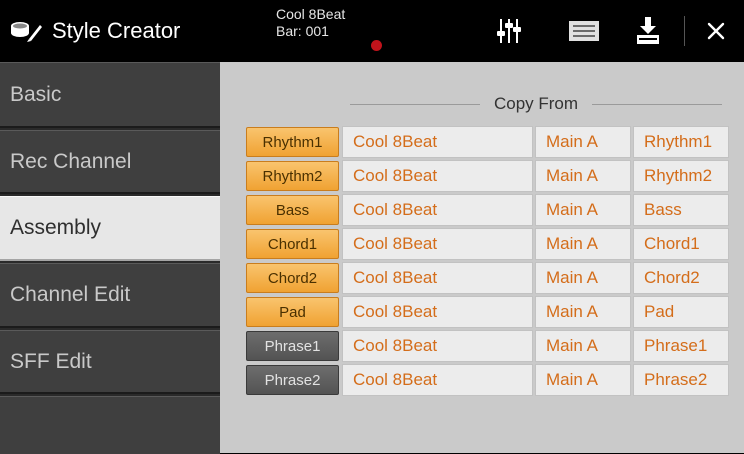  Describe the element at coordinates (292, 380) in the screenshot. I see `part-toggle-button: Phrase2` at that location.